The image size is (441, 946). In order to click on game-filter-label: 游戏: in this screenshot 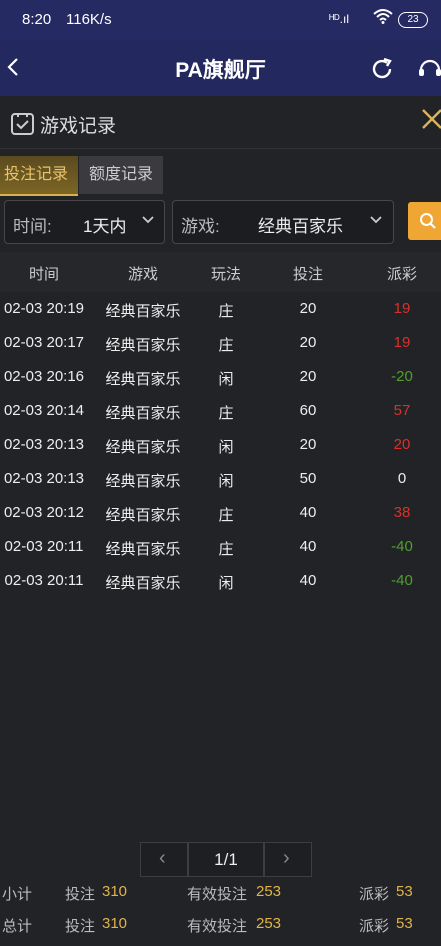, I will do `click(200, 226)`.